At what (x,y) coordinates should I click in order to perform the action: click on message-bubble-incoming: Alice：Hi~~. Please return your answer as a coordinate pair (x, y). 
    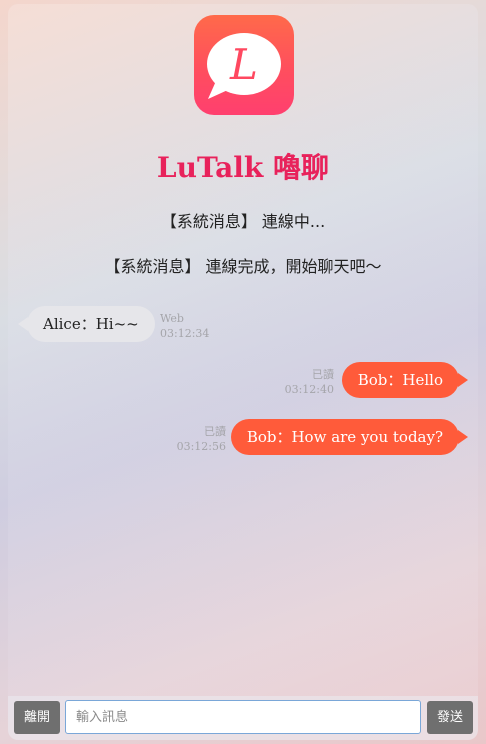
    Looking at the image, I should click on (86, 324).